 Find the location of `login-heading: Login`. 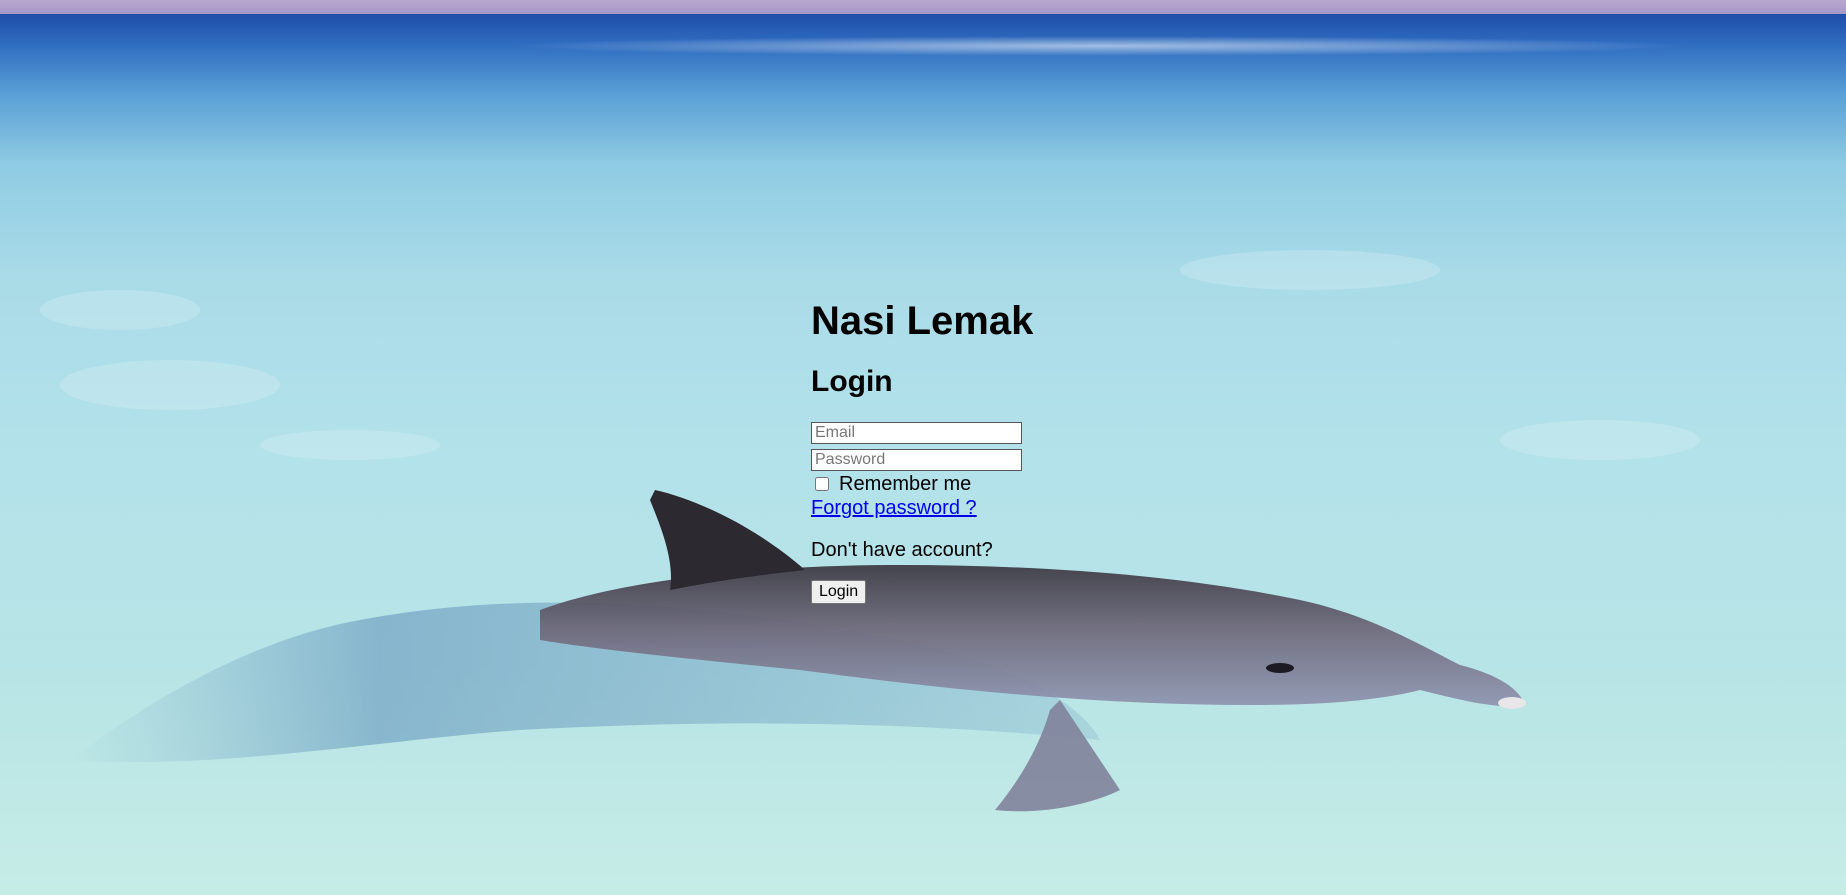

login-heading: Login is located at coordinates (852, 381).